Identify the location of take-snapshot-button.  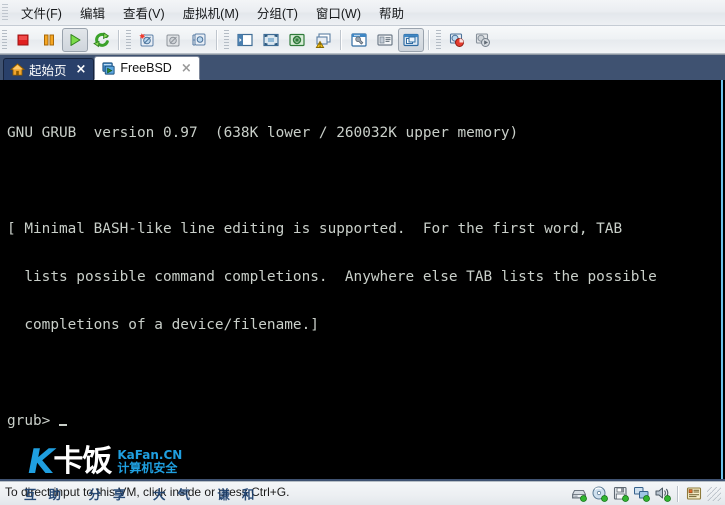
(147, 40).